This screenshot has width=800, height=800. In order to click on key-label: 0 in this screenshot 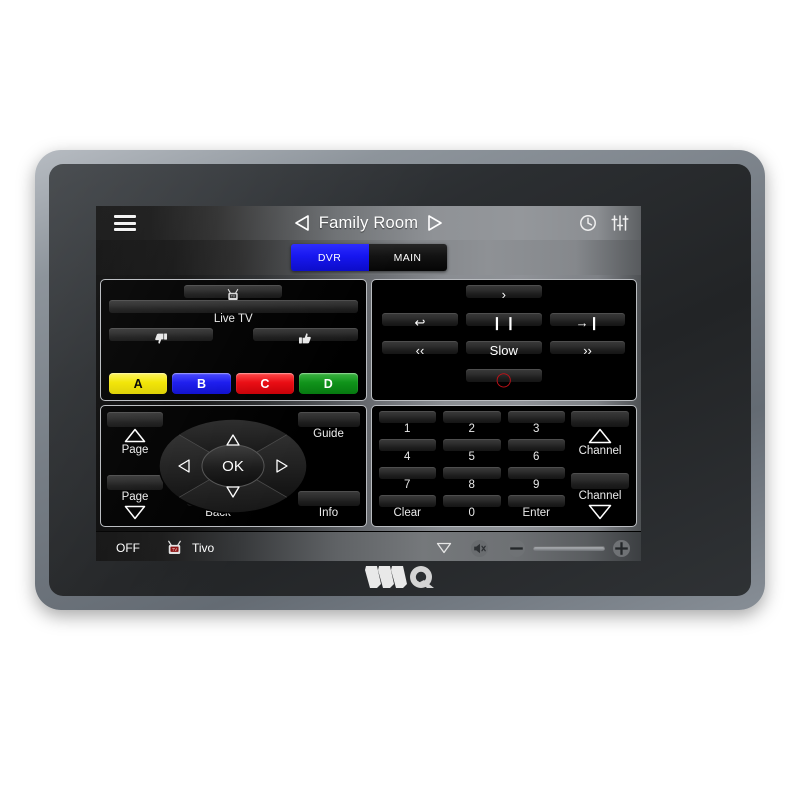, I will do `click(471, 513)`.